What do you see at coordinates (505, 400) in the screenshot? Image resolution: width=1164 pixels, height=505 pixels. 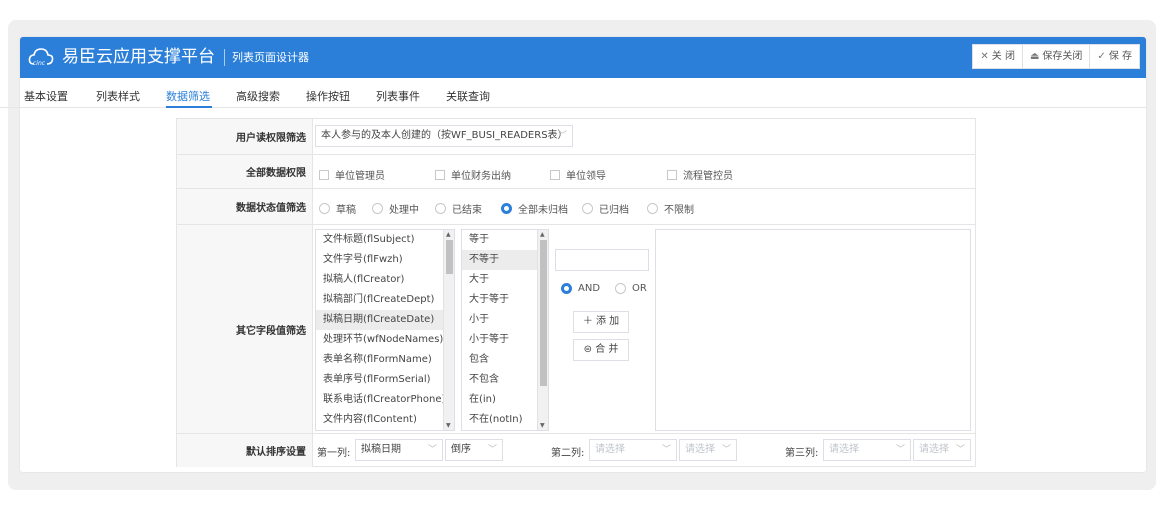 I see `list-item: 在(in)` at bounding box center [505, 400].